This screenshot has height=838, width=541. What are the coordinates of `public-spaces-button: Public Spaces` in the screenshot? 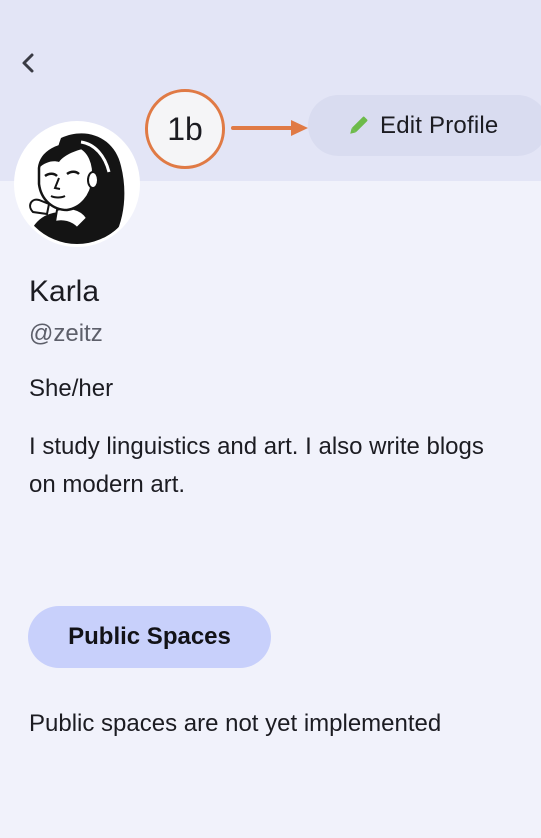 It's located at (149, 637).